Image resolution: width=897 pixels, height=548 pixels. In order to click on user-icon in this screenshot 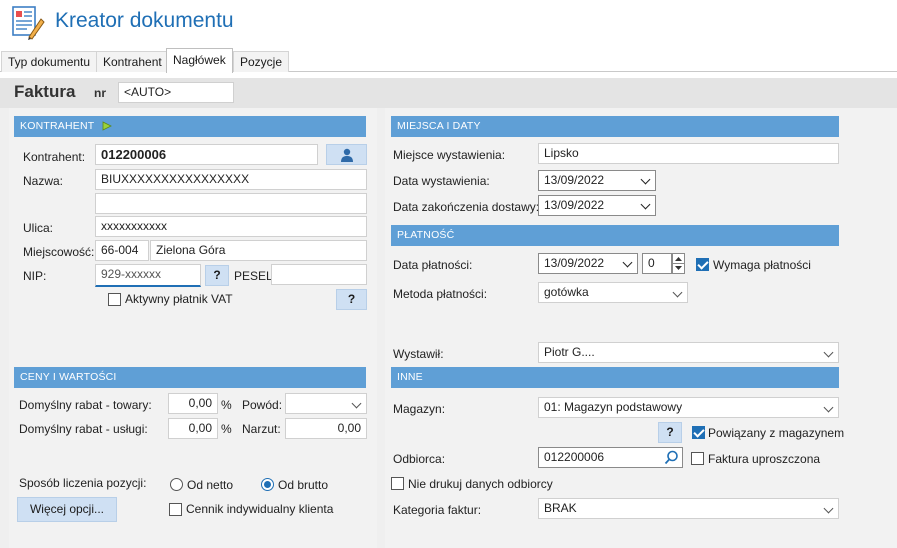, I will do `click(346, 155)`.